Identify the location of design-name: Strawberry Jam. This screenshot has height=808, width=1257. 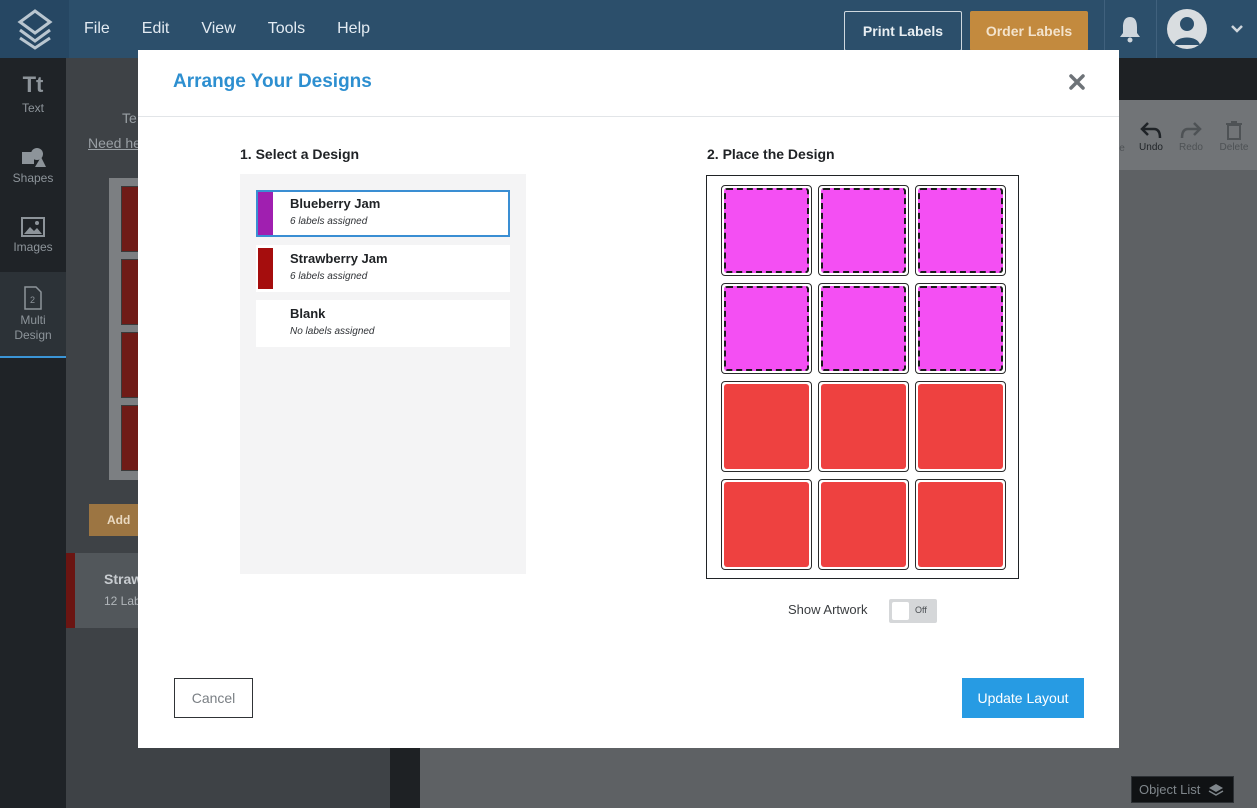
(339, 258).